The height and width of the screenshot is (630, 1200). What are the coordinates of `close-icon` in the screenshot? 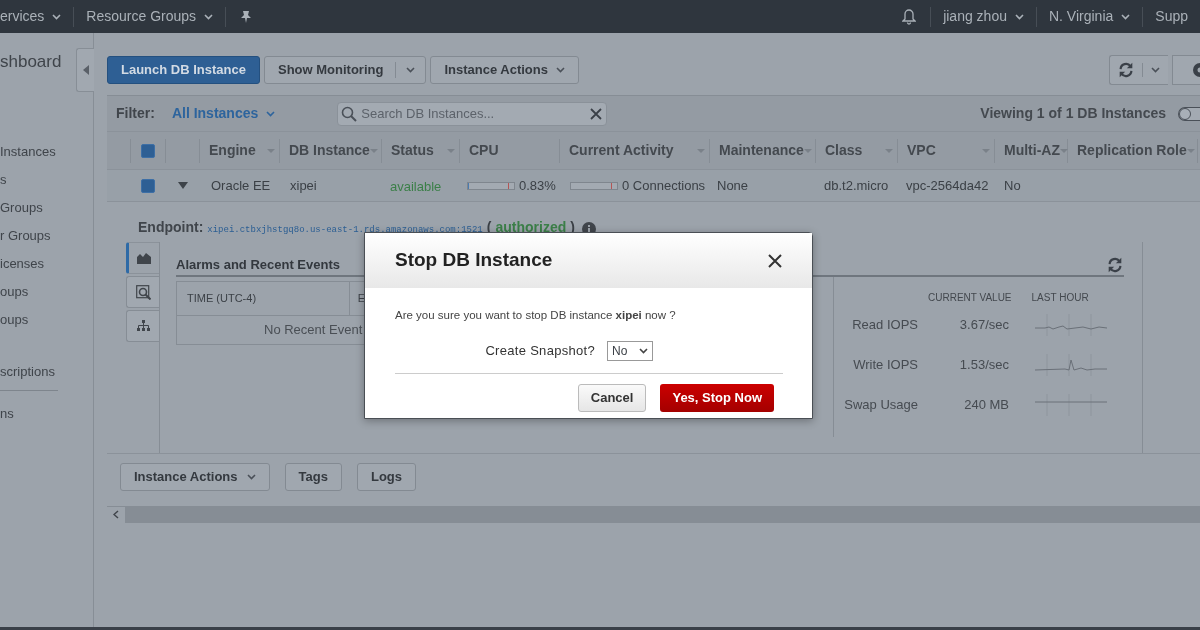 It's located at (775, 260).